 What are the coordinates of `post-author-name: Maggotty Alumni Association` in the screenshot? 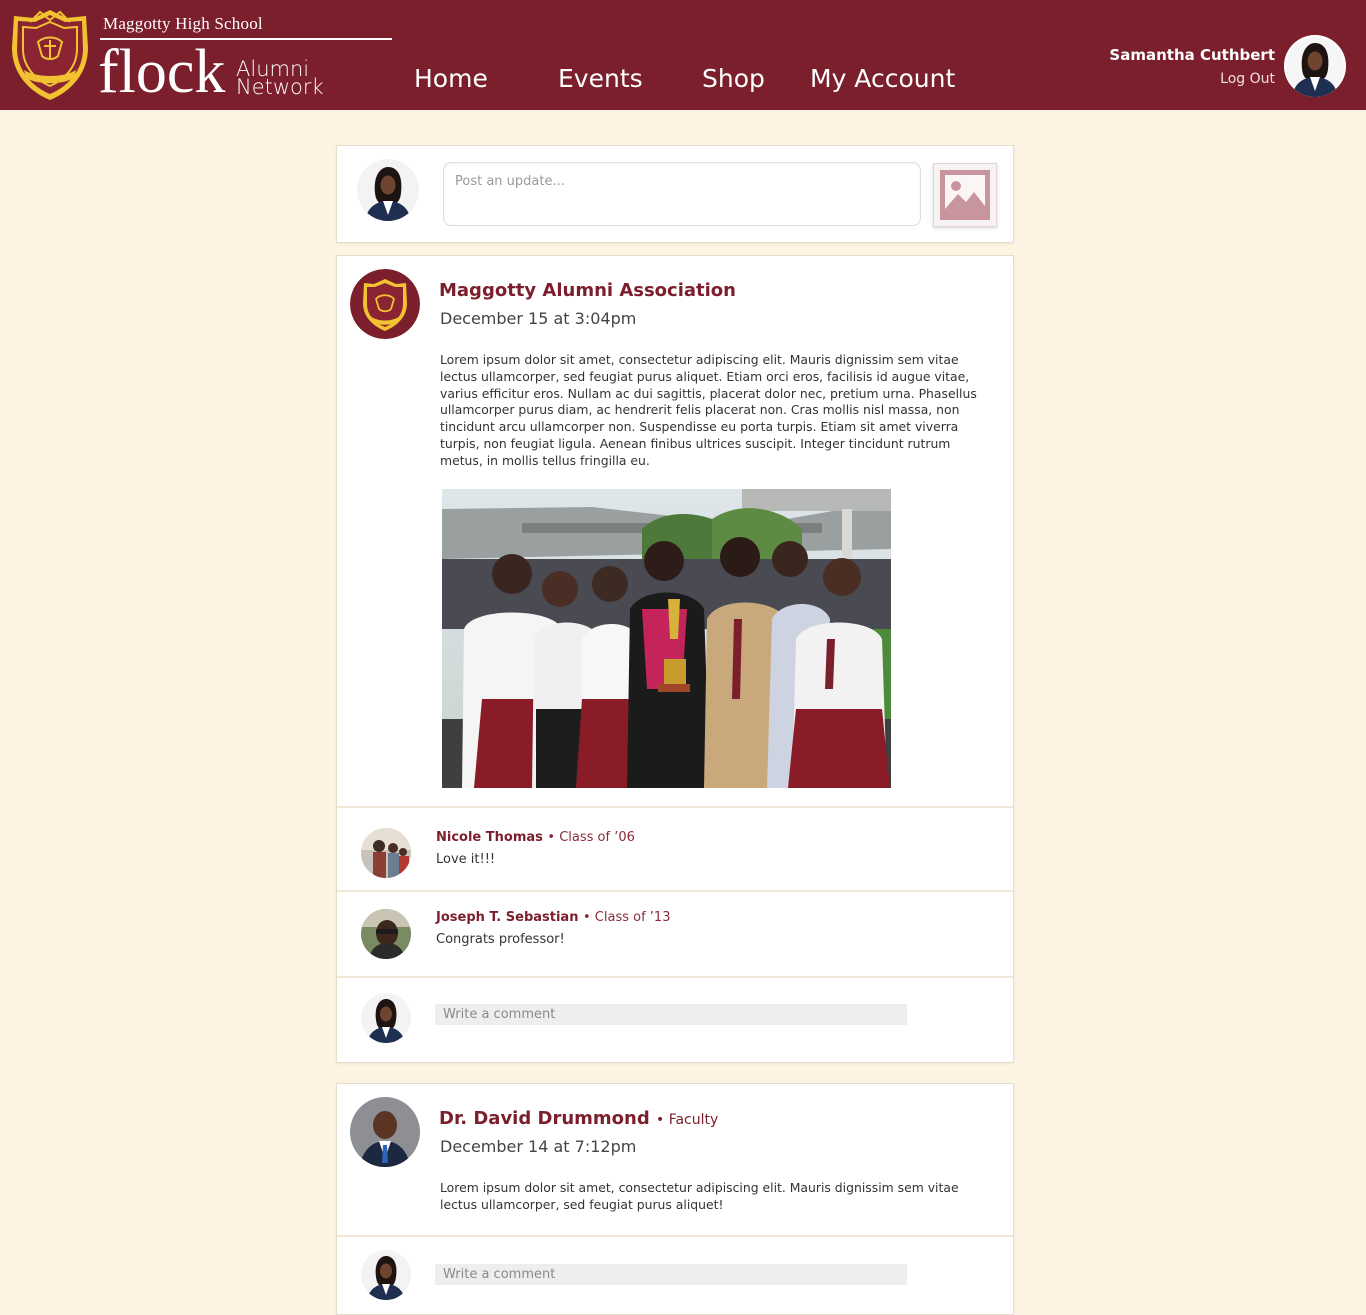 It's located at (587, 290).